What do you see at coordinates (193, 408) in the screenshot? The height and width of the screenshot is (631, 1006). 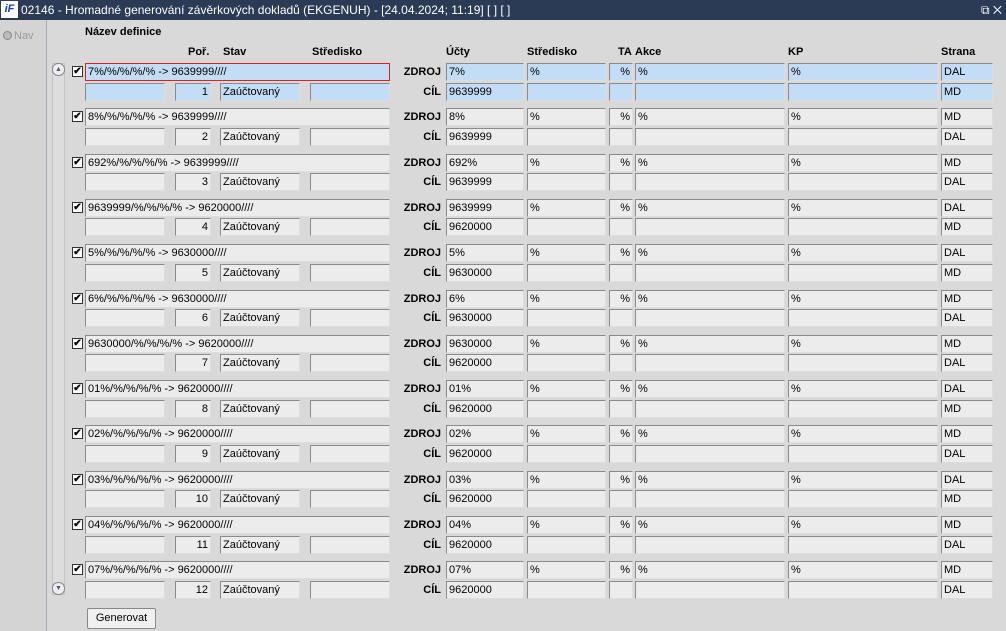 I see `por-field: 8` at bounding box center [193, 408].